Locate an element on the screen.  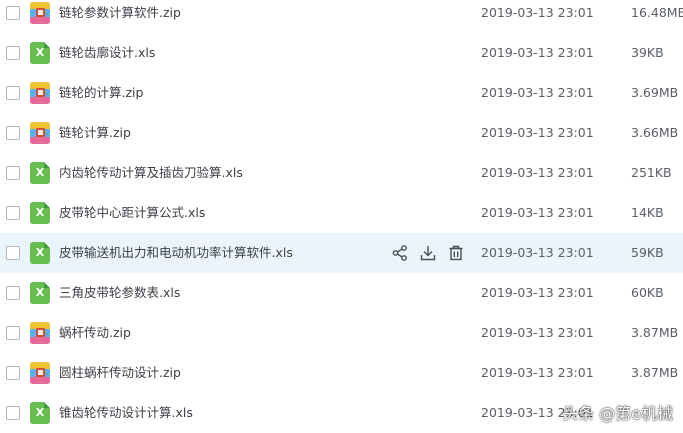
file-name: 三角皮带轮参数表.xls is located at coordinates (119, 293).